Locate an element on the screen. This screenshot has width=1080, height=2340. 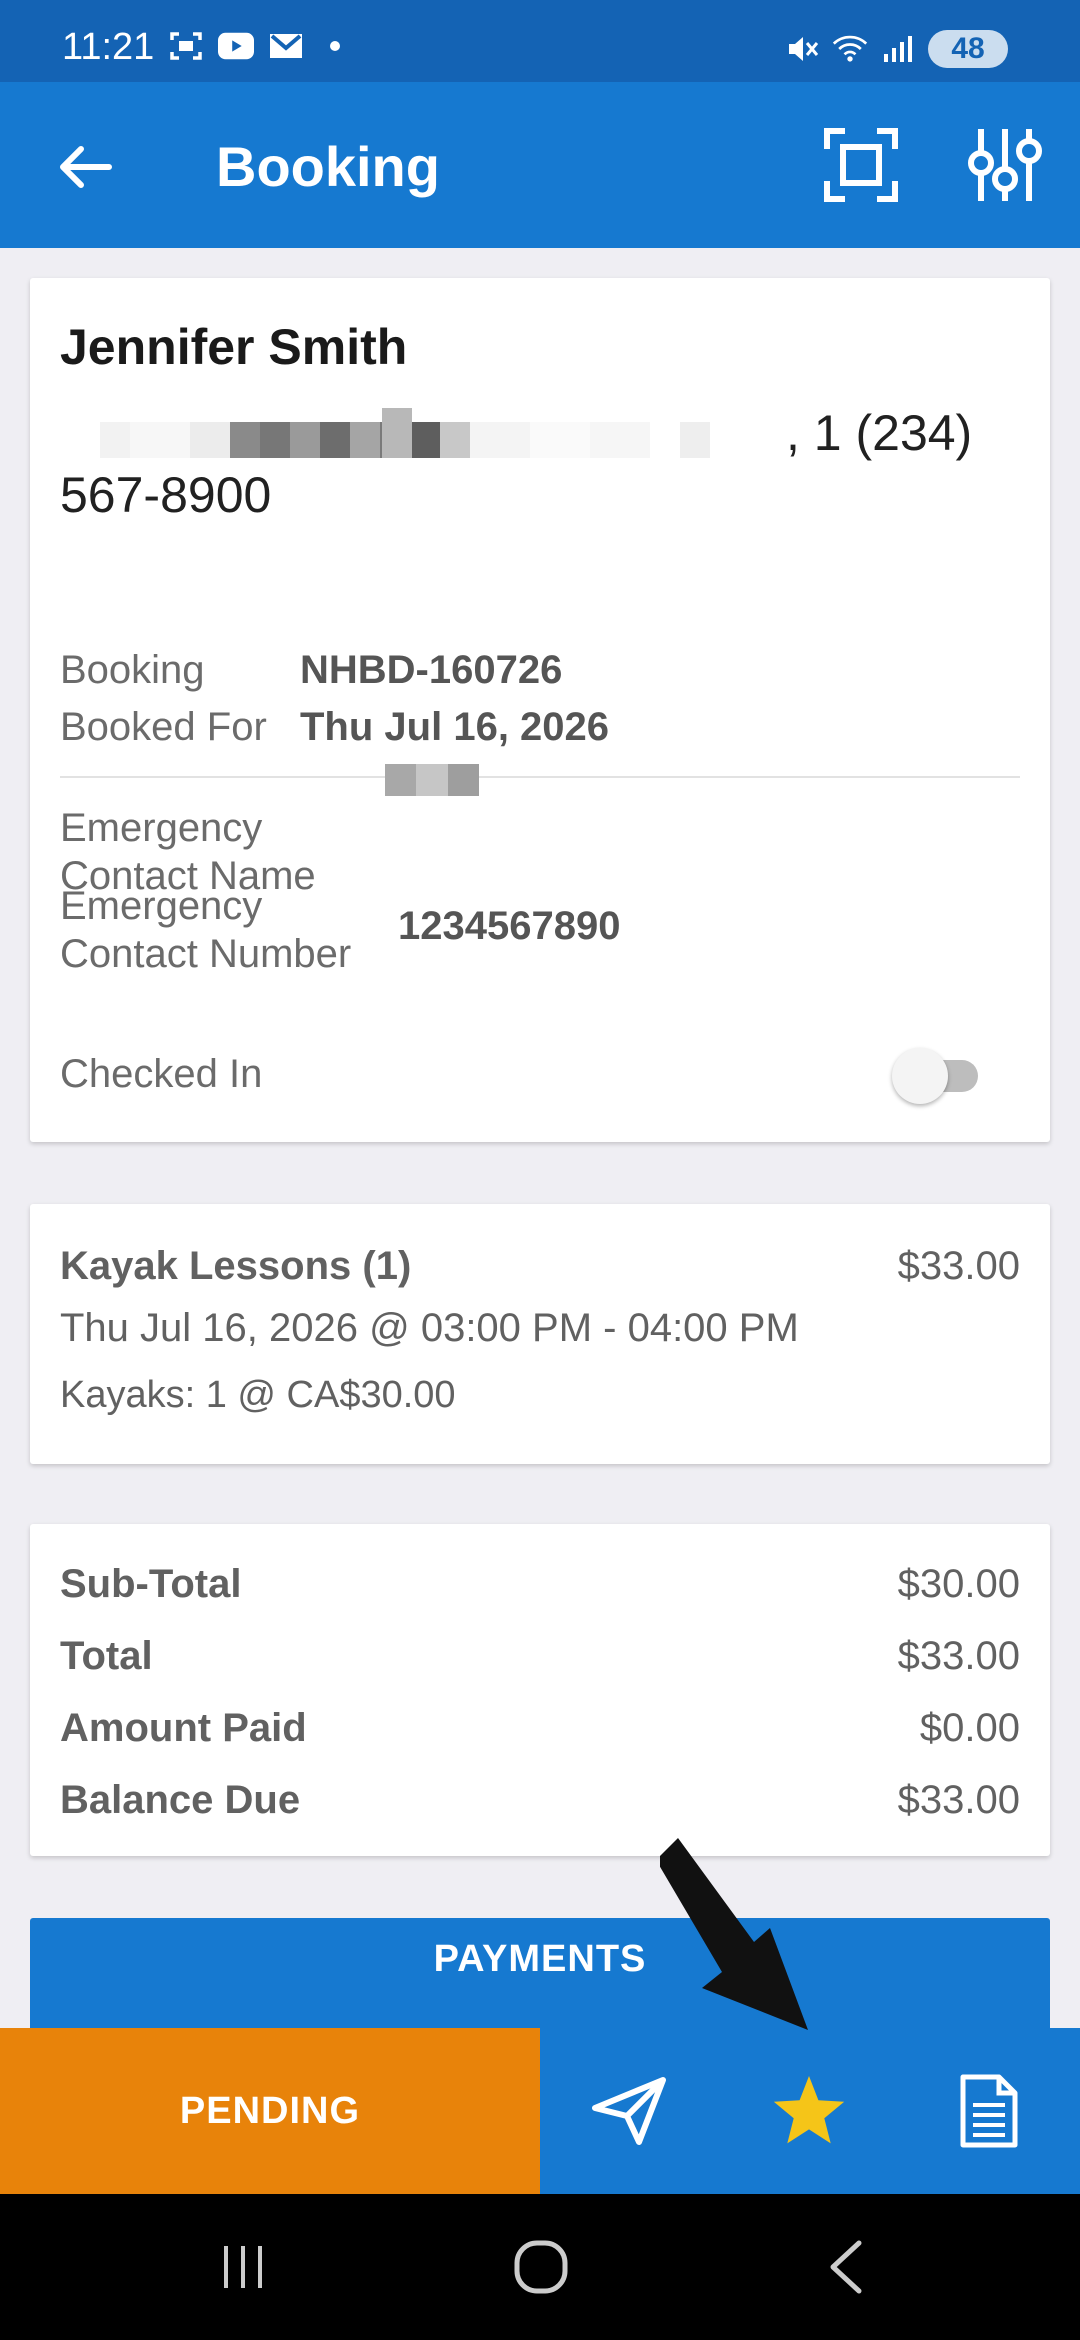
action-bar: PENDING is located at coordinates (540, 2111).